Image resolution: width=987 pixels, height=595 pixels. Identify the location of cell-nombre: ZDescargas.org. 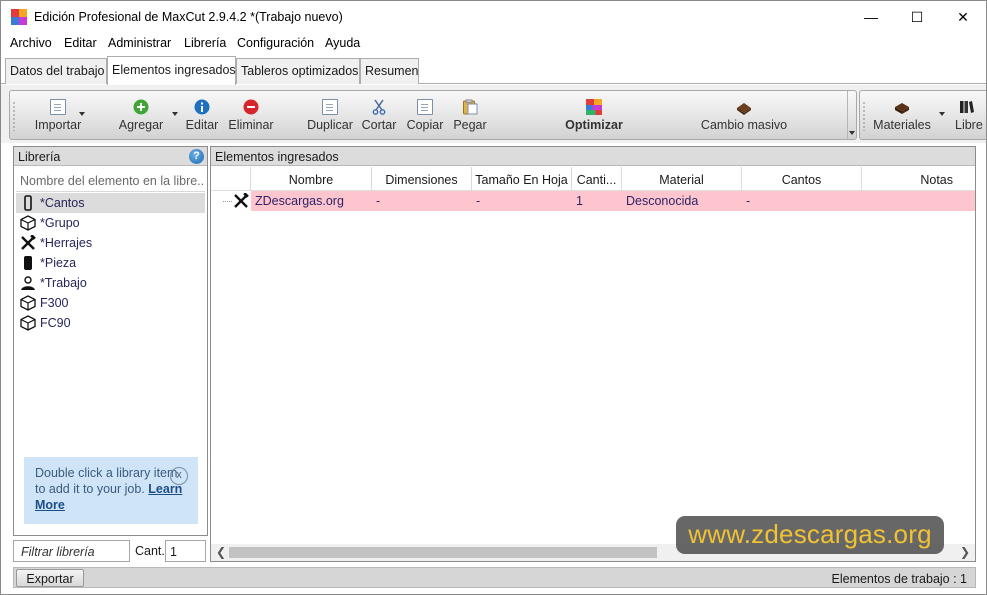
(299, 201).